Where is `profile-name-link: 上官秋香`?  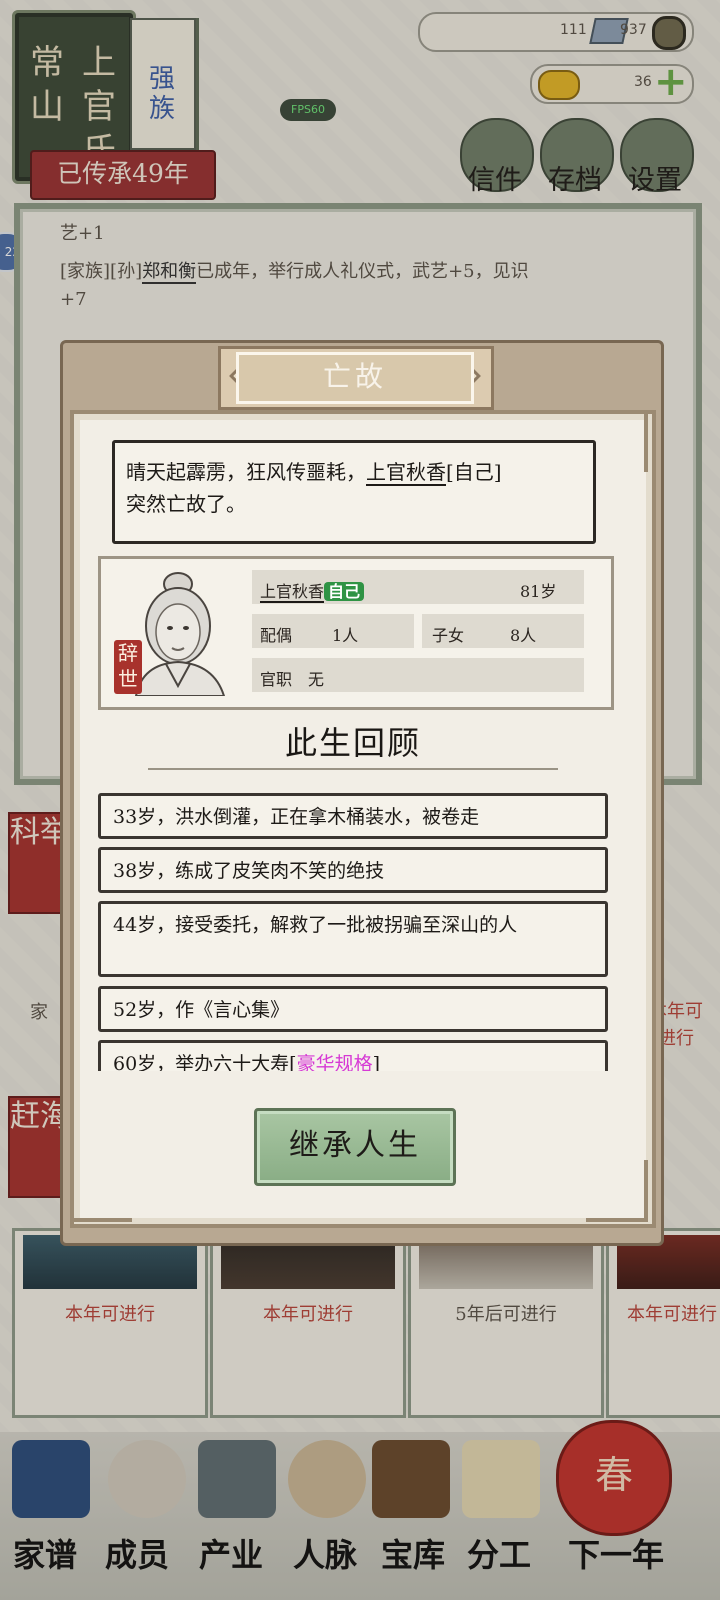
profile-name-link: 上官秋香 is located at coordinates (292, 592).